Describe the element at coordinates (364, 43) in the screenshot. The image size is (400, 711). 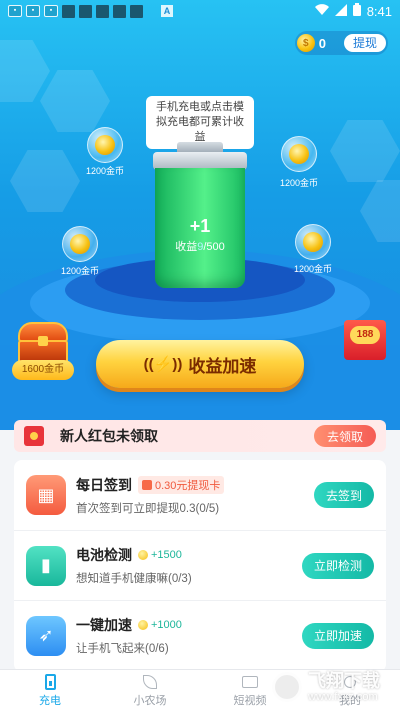
I see `withdraw-button: 提现` at that location.